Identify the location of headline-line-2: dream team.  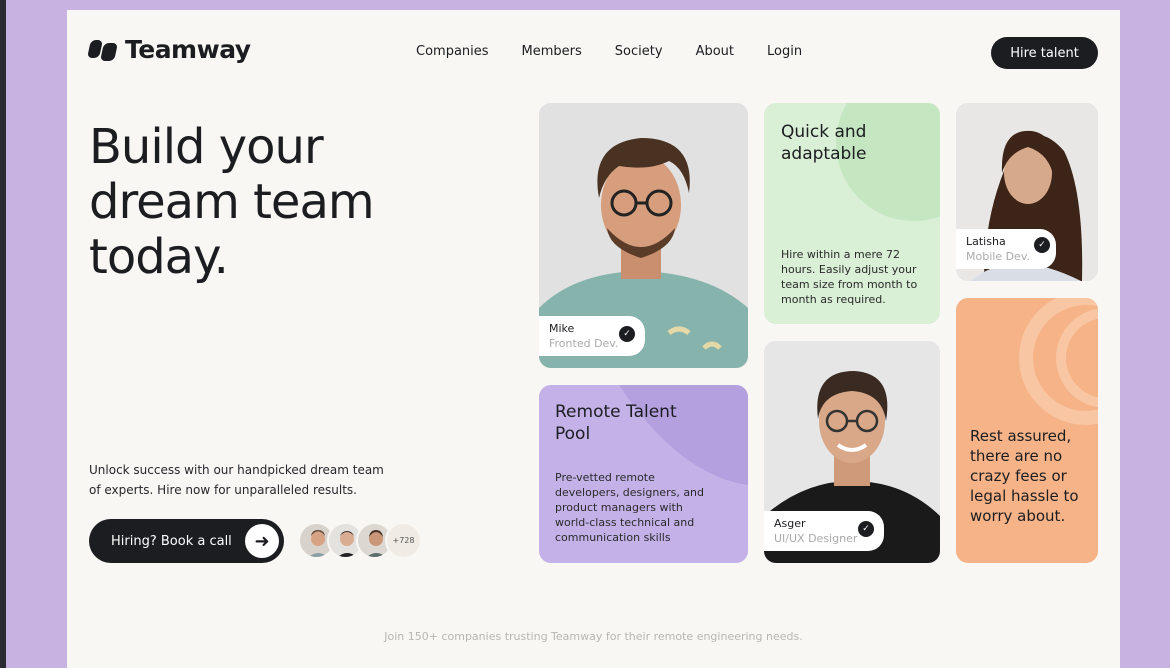
(232, 202).